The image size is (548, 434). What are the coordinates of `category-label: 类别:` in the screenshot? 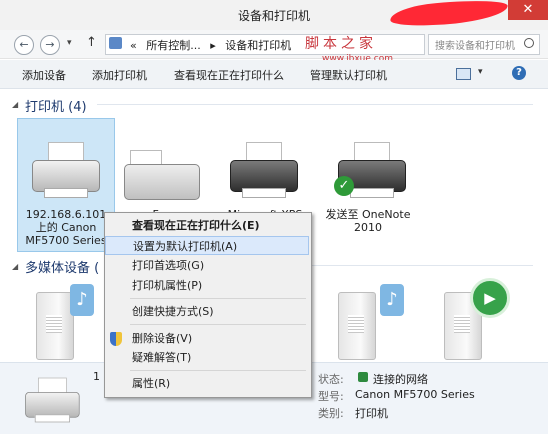 It's located at (331, 413).